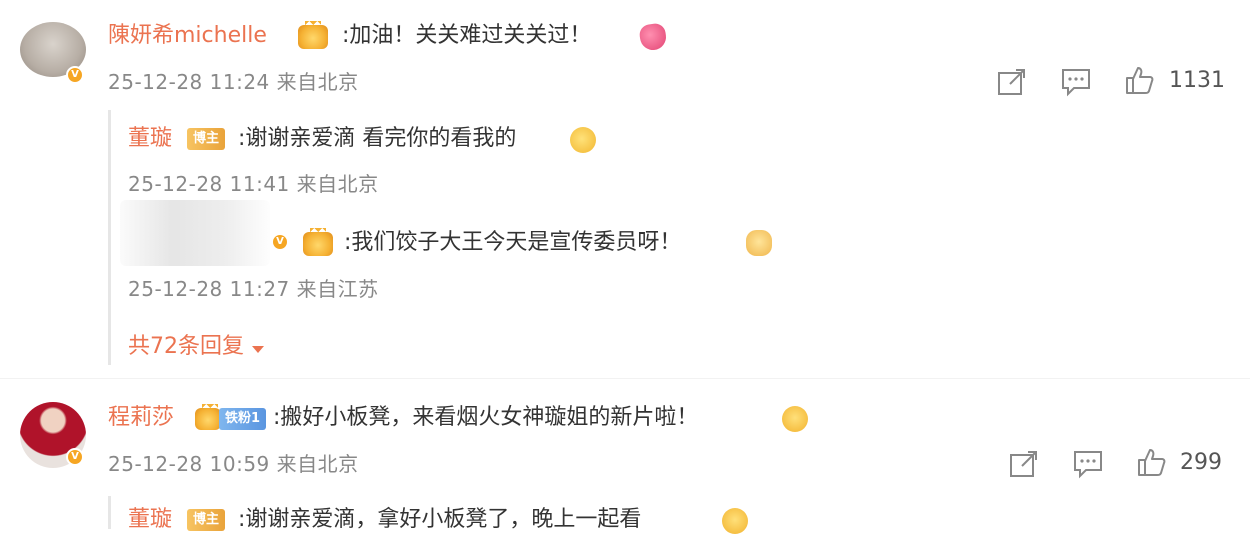 Image resolution: width=1250 pixels, height=534 pixels. Describe the element at coordinates (258, 349) in the screenshot. I see `caret-down-icon` at that location.